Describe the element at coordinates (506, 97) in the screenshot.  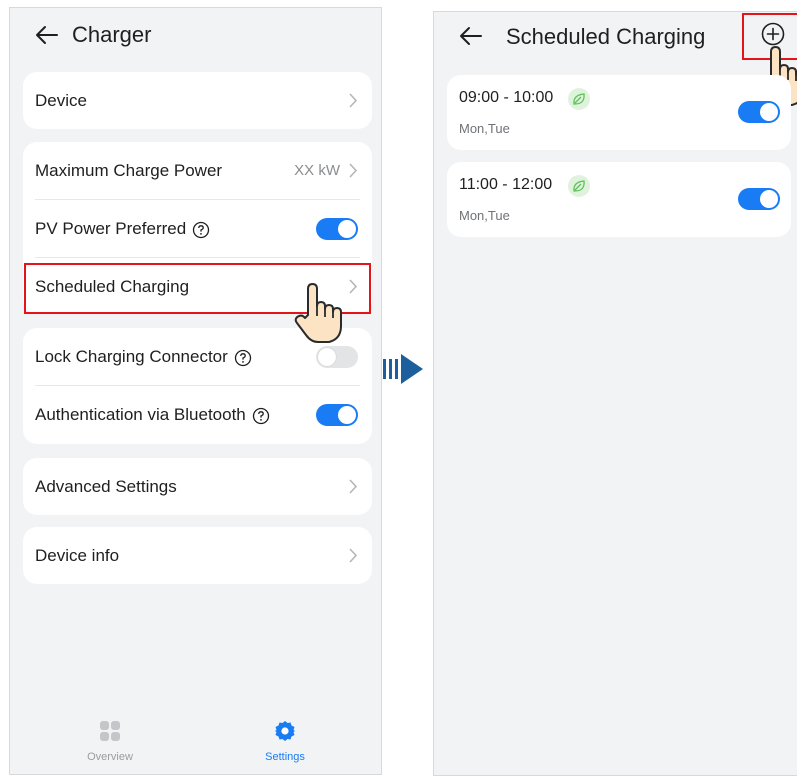
I see `schedule-time: 09:00 - 10:00` at that location.